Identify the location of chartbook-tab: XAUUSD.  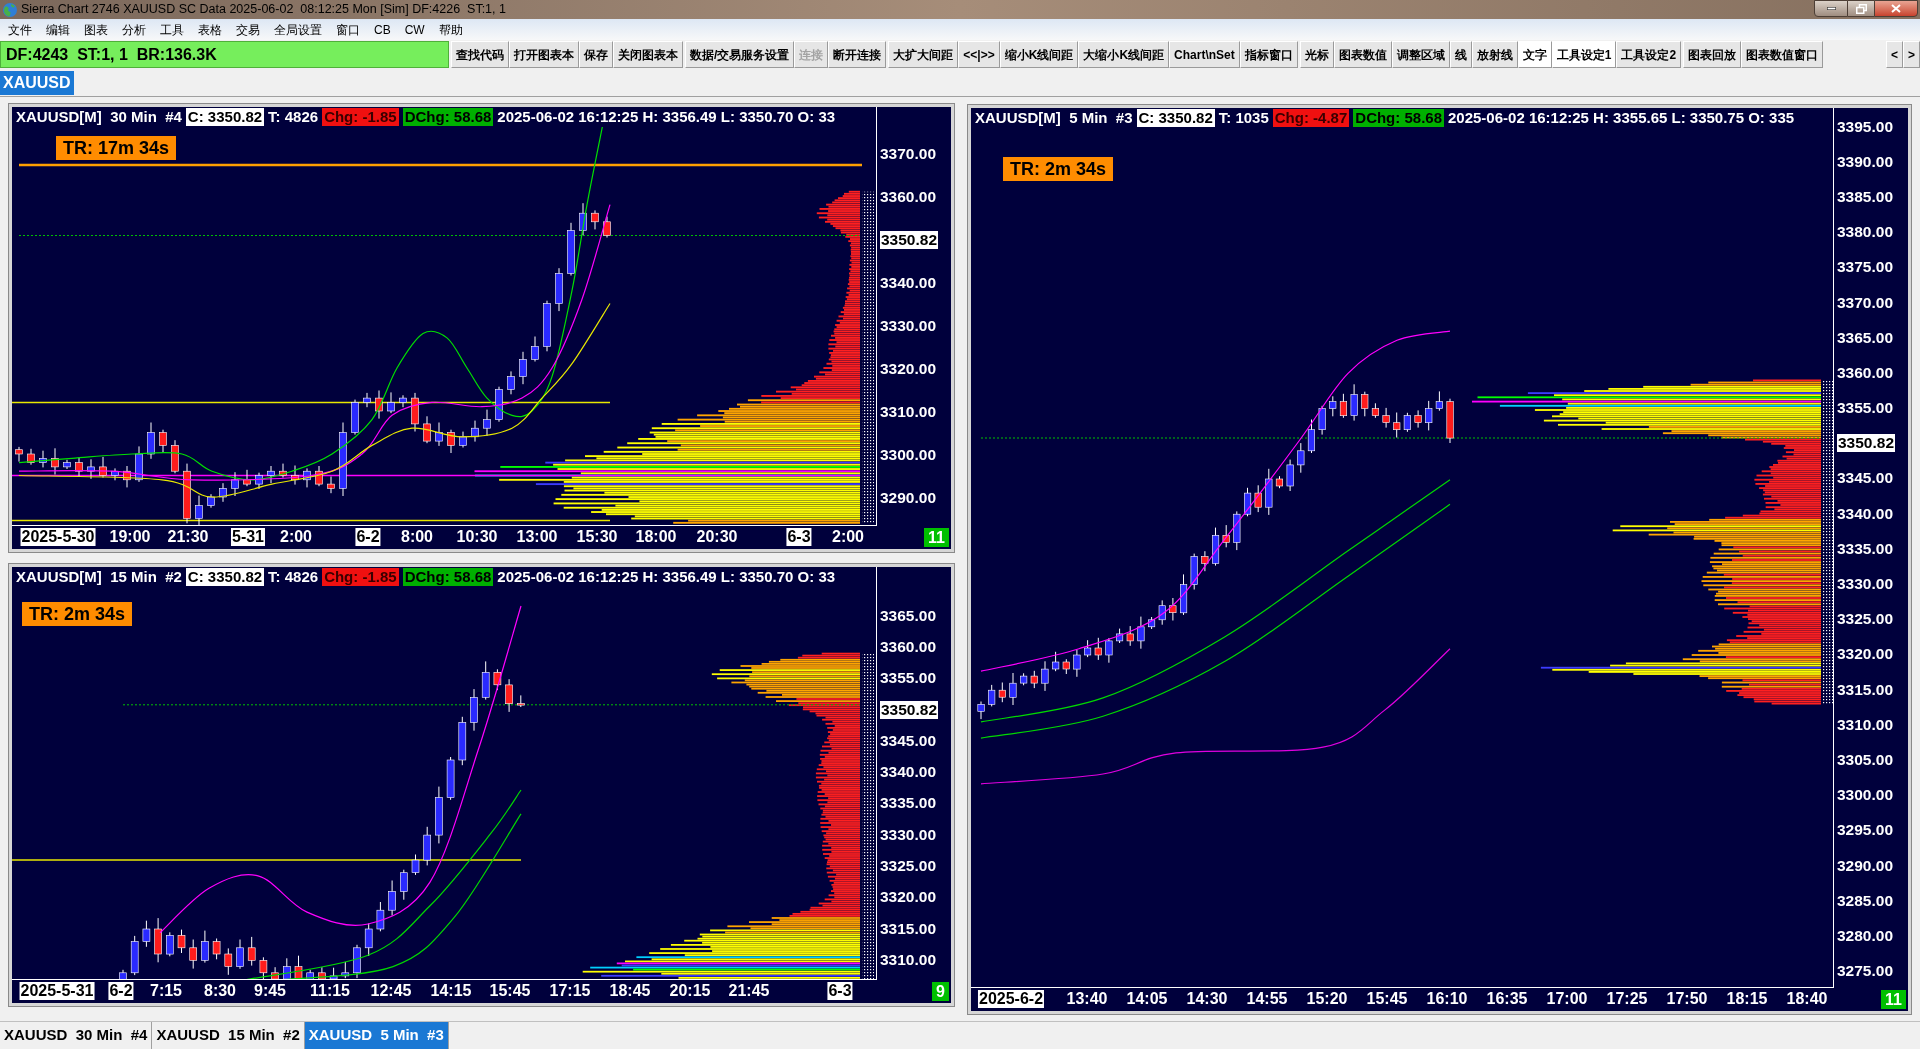
(37, 82).